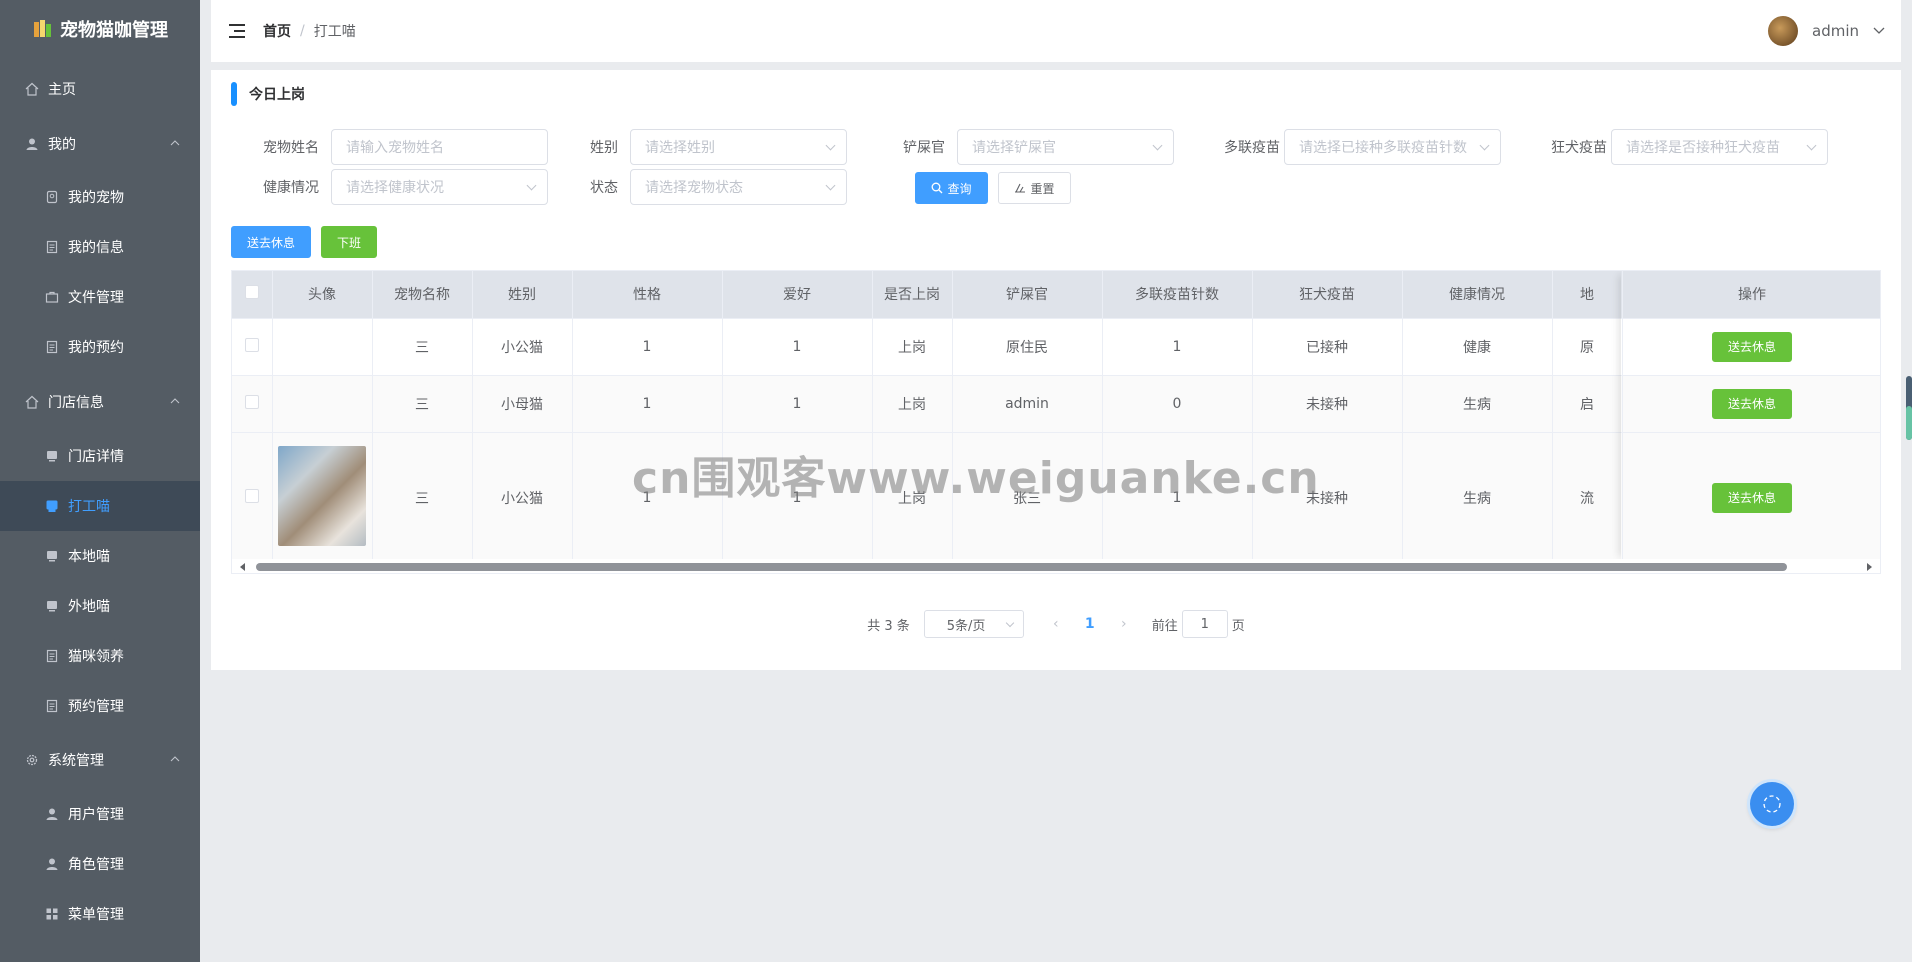  What do you see at coordinates (100, 29) in the screenshot?
I see `app-logo: 宠物猫咖管理` at bounding box center [100, 29].